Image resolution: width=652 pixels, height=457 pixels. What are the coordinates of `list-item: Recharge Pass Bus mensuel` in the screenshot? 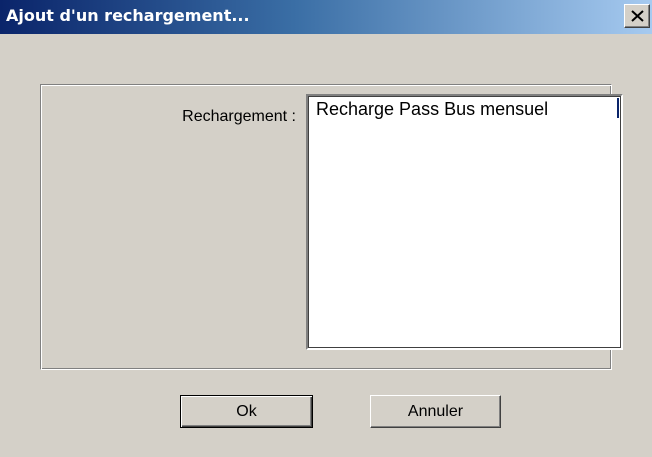 It's located at (466, 109).